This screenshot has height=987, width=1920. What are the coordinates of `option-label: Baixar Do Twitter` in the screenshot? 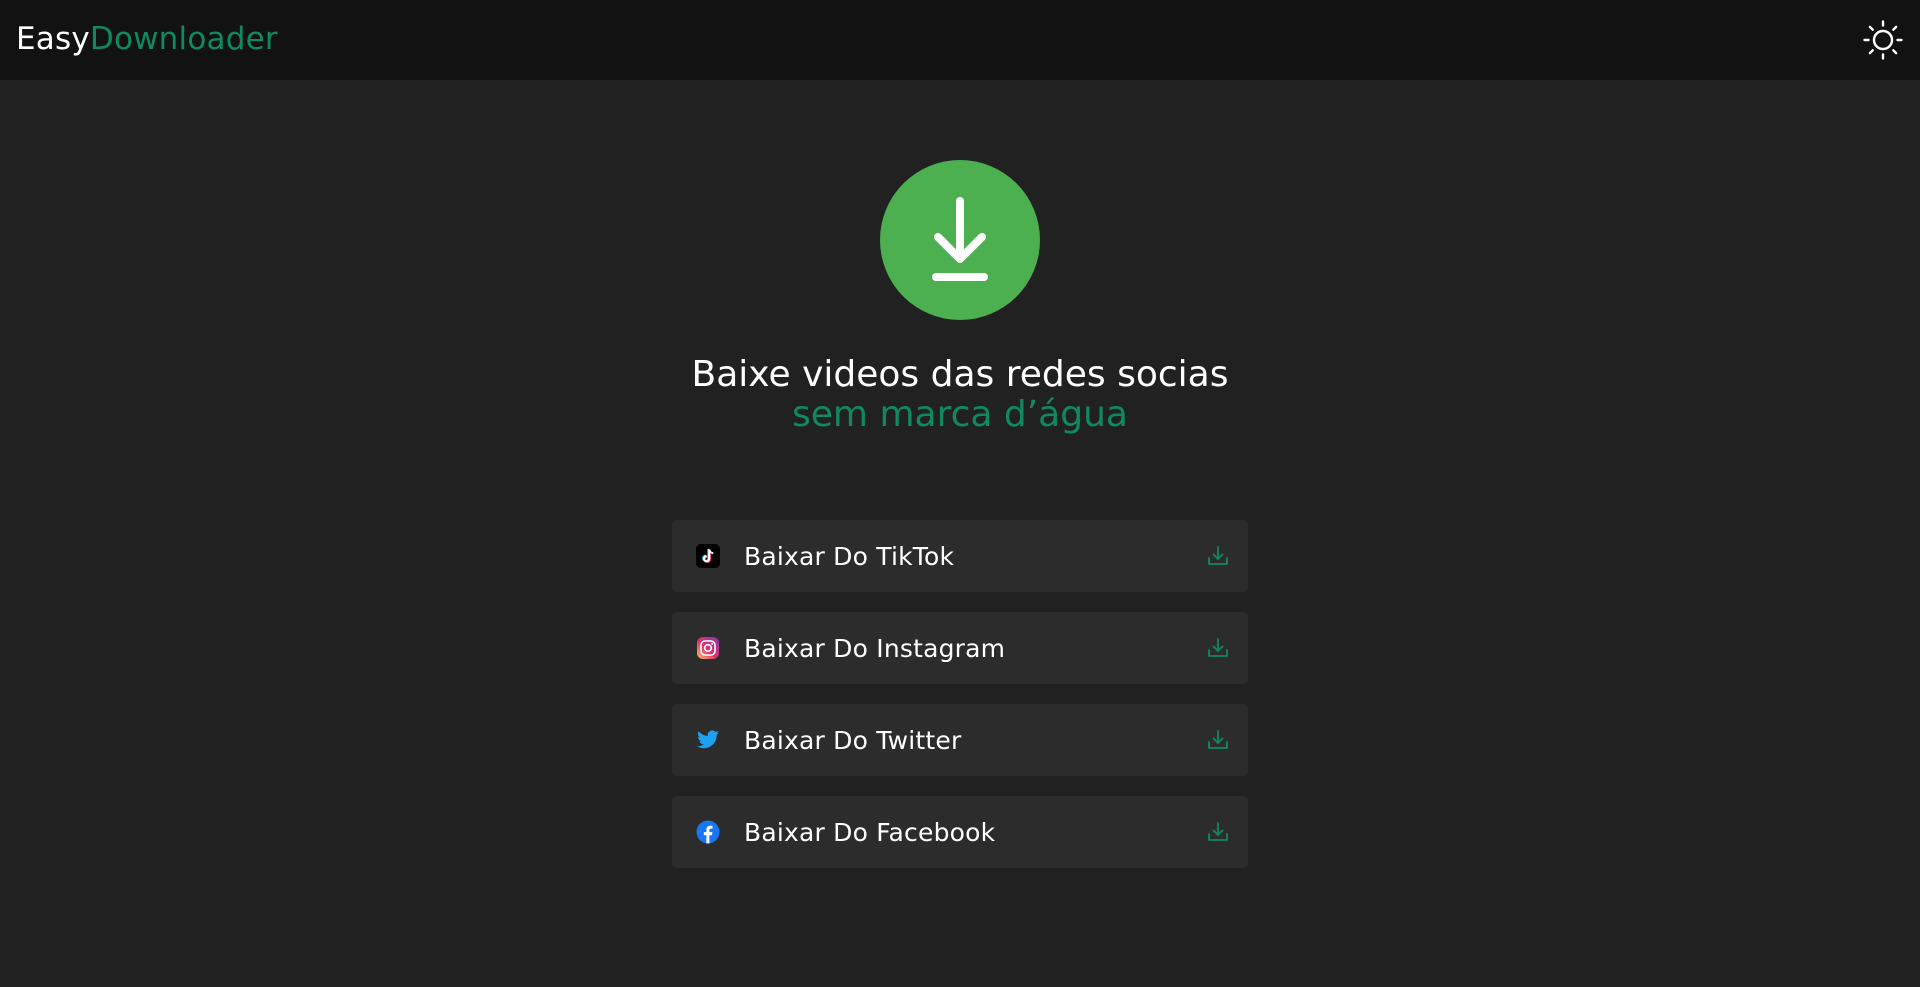 It's located at (853, 740).